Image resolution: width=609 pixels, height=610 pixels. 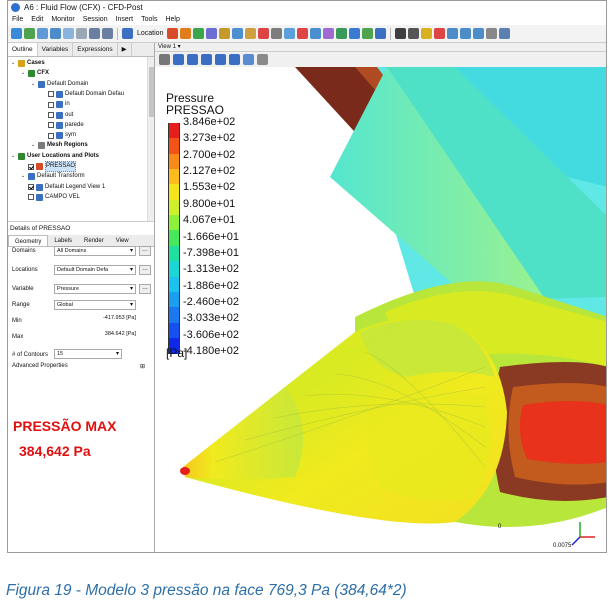 What do you see at coordinates (151, 92) in the screenshot?
I see `tree-scrollbar-thumb` at bounding box center [151, 92].